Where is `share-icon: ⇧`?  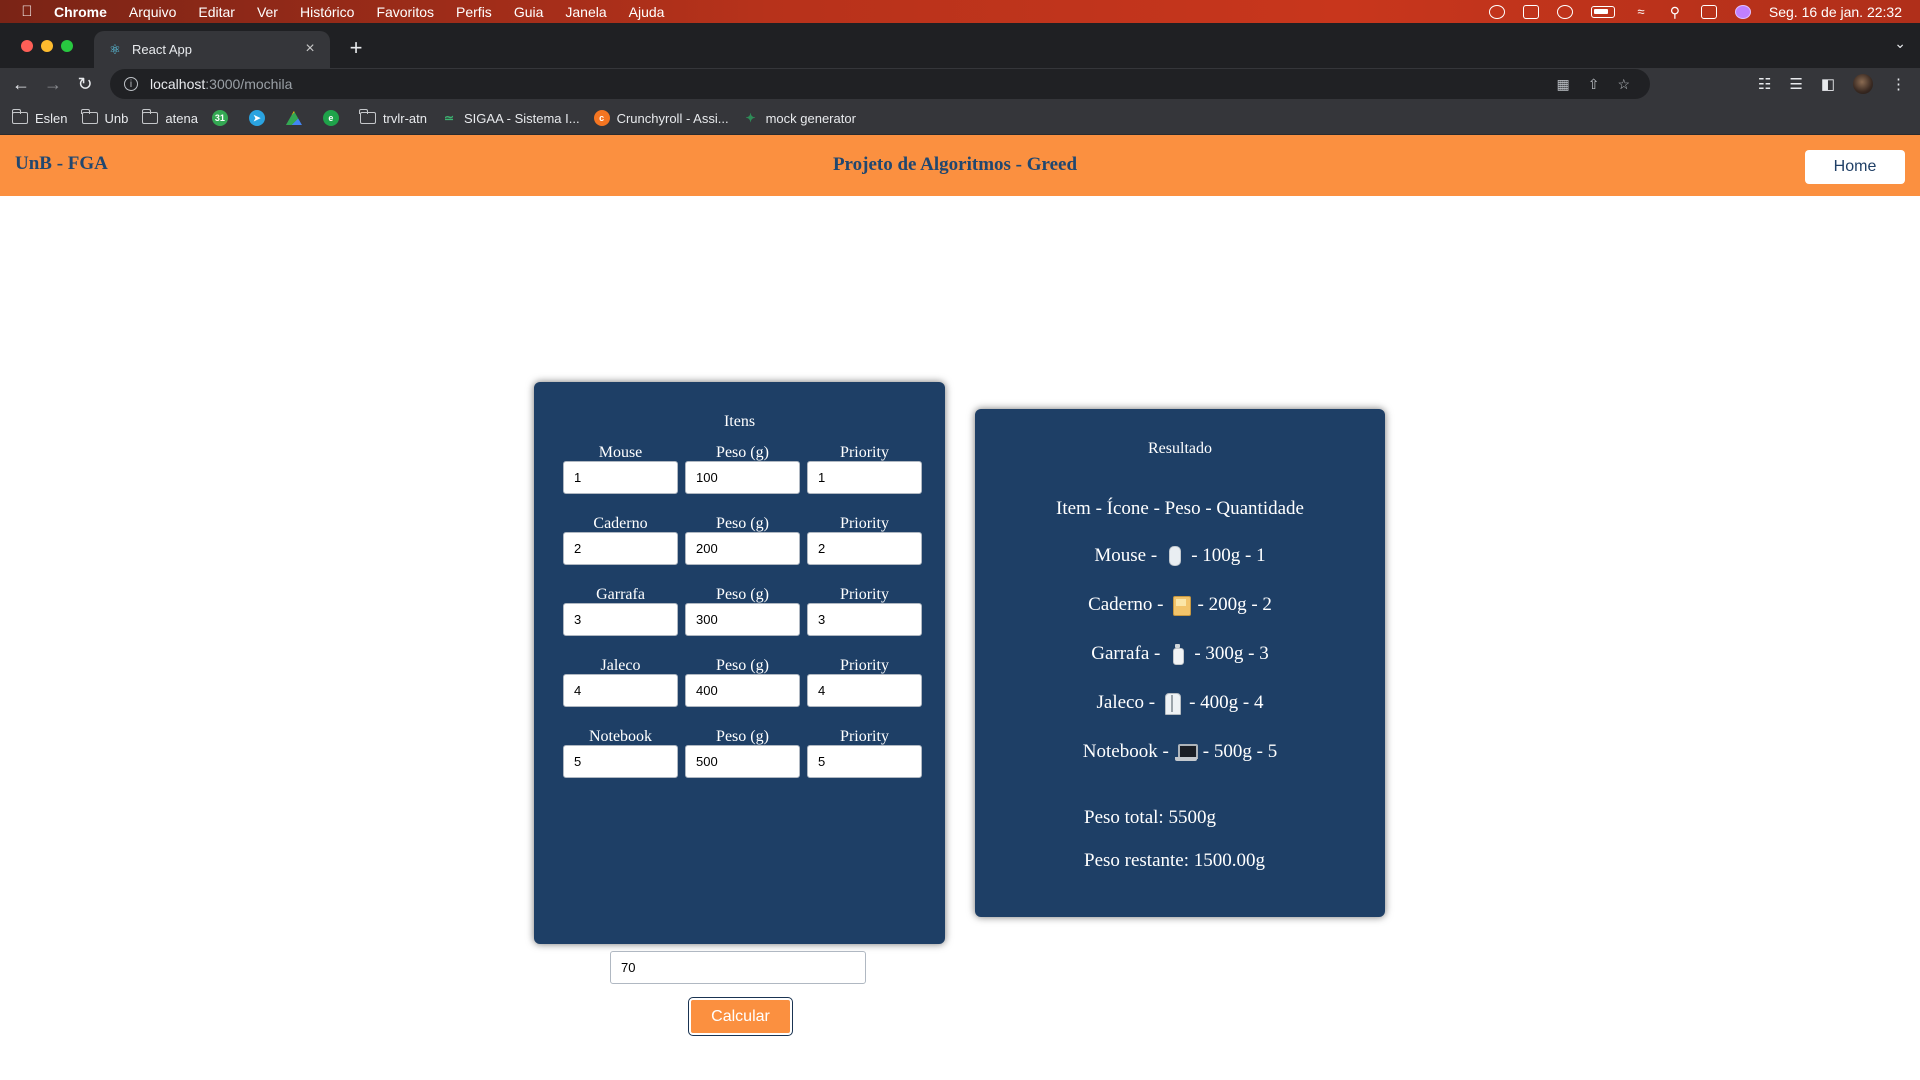 share-icon: ⇧ is located at coordinates (1594, 84).